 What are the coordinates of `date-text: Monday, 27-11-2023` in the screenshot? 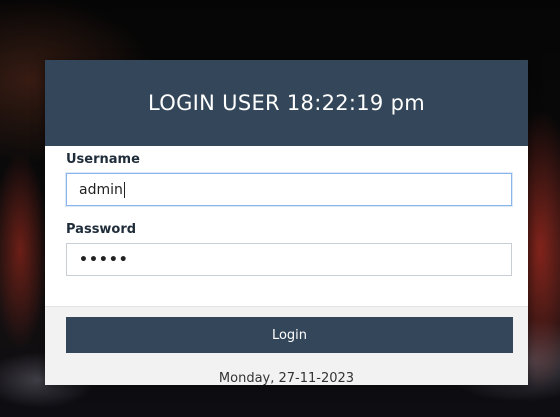 It's located at (286, 378).